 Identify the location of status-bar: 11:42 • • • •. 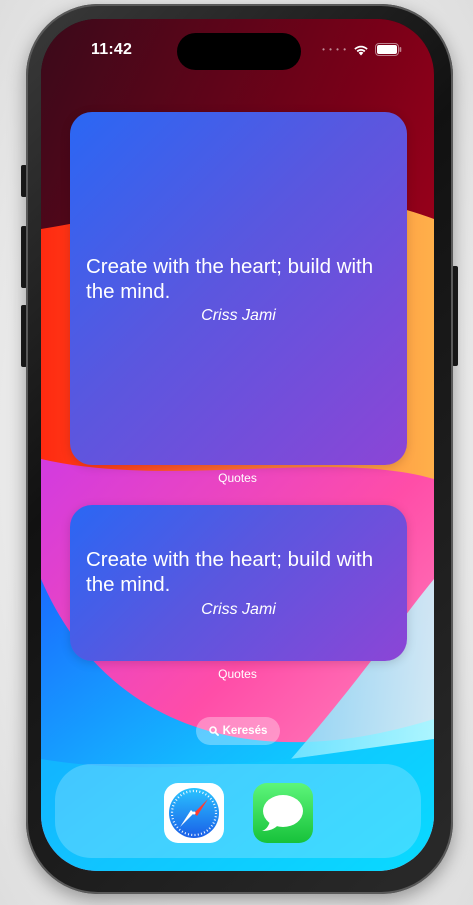
(237, 46).